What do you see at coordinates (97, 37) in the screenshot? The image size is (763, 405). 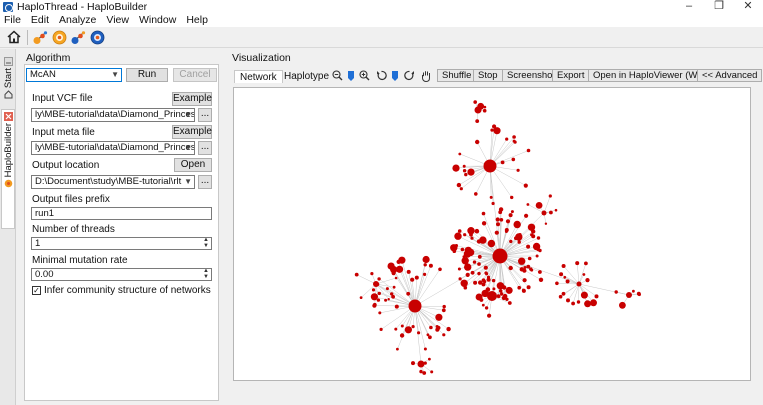 I see `blue-circle-icon` at bounding box center [97, 37].